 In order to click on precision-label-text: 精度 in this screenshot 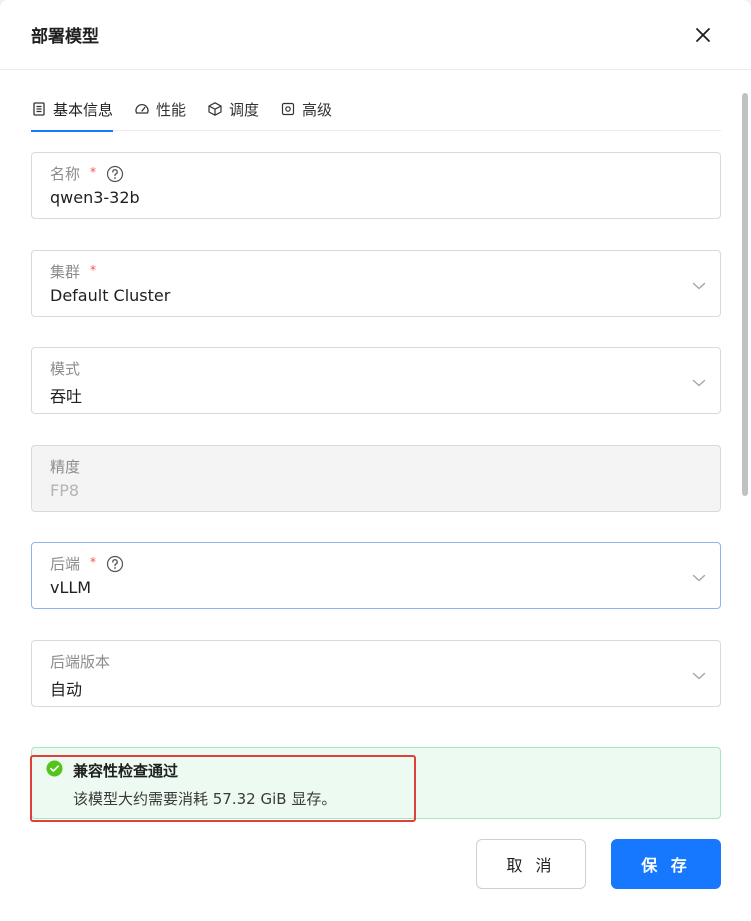, I will do `click(65, 467)`.